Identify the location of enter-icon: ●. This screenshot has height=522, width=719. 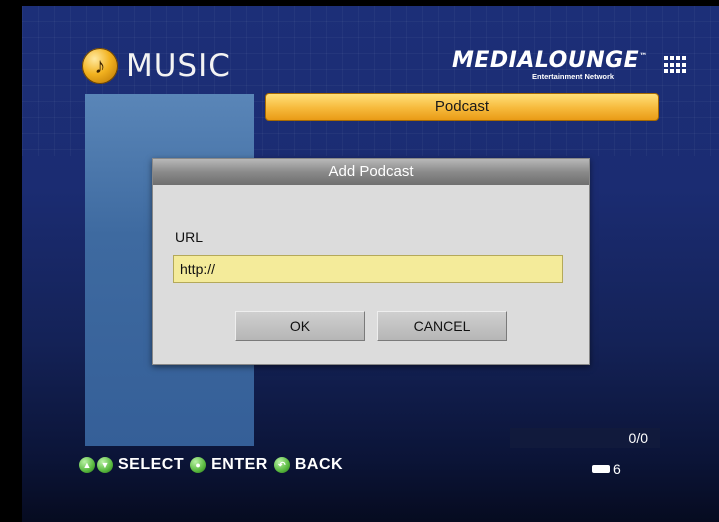
(198, 465).